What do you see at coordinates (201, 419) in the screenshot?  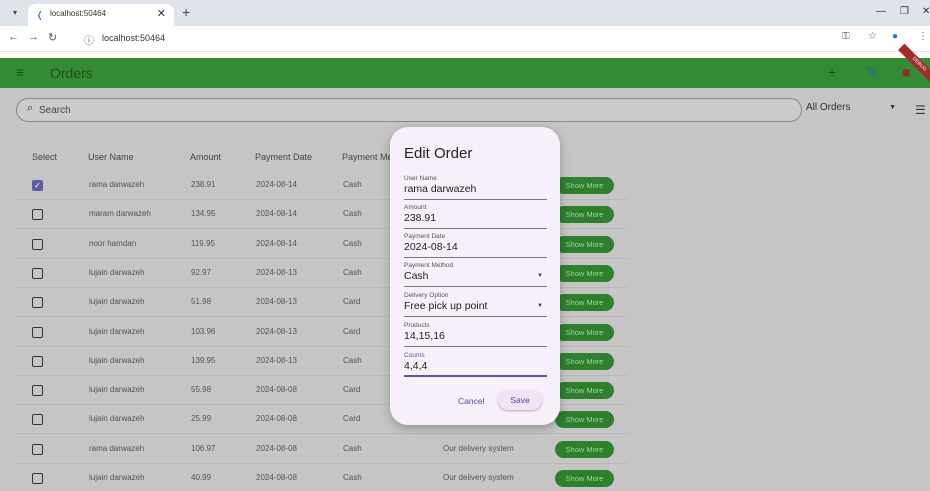 I see `cell-amount: 25.99` at bounding box center [201, 419].